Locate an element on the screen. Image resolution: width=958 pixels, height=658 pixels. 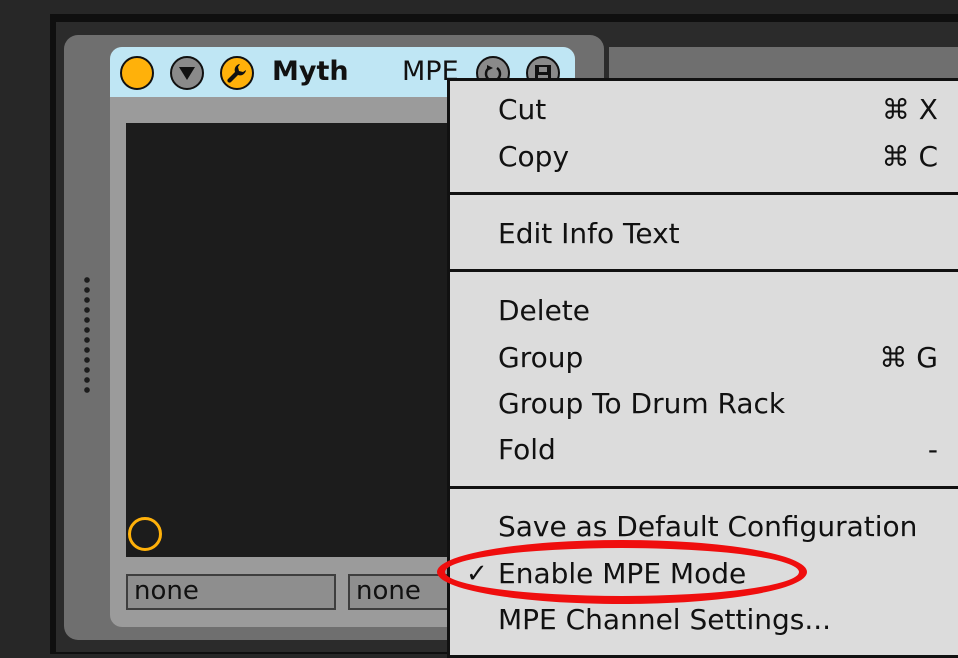
menu-item-group-to-drum-rack: Group To Drum Rack is located at coordinates (704, 404).